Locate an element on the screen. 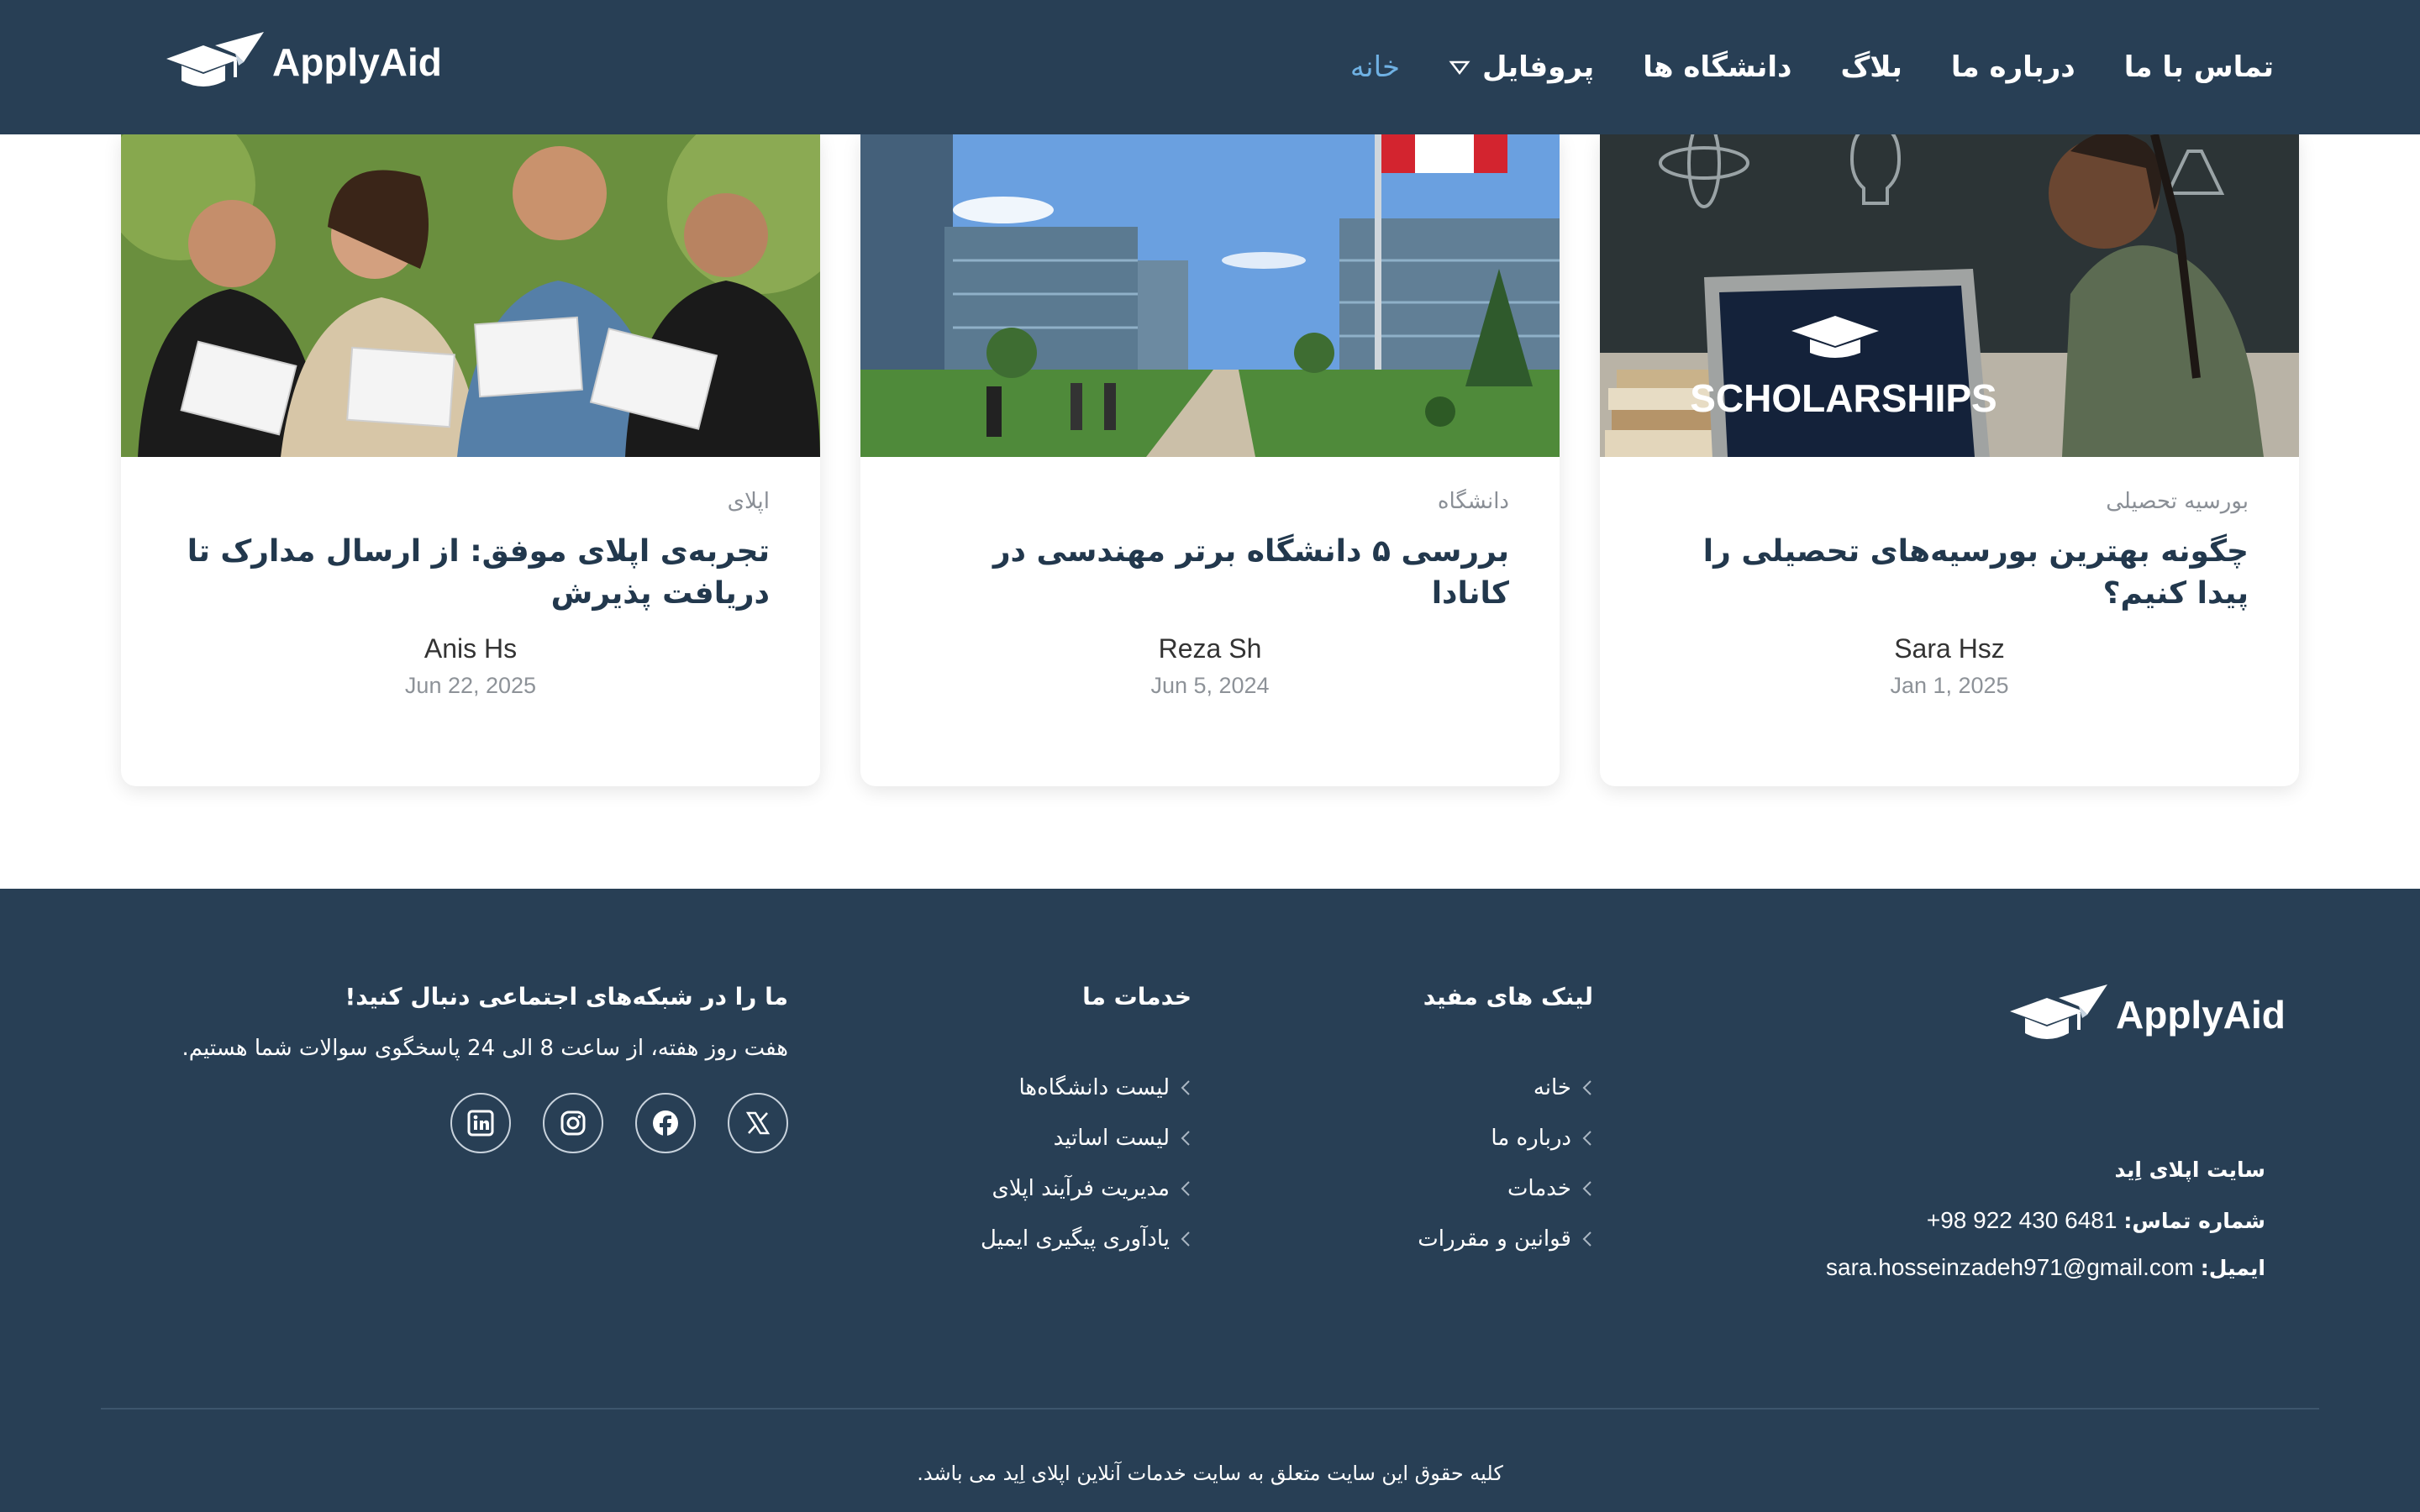 The height and width of the screenshot is (1512, 2420). footer-brand-logo: ApplyAid is located at coordinates (2147, 1014).